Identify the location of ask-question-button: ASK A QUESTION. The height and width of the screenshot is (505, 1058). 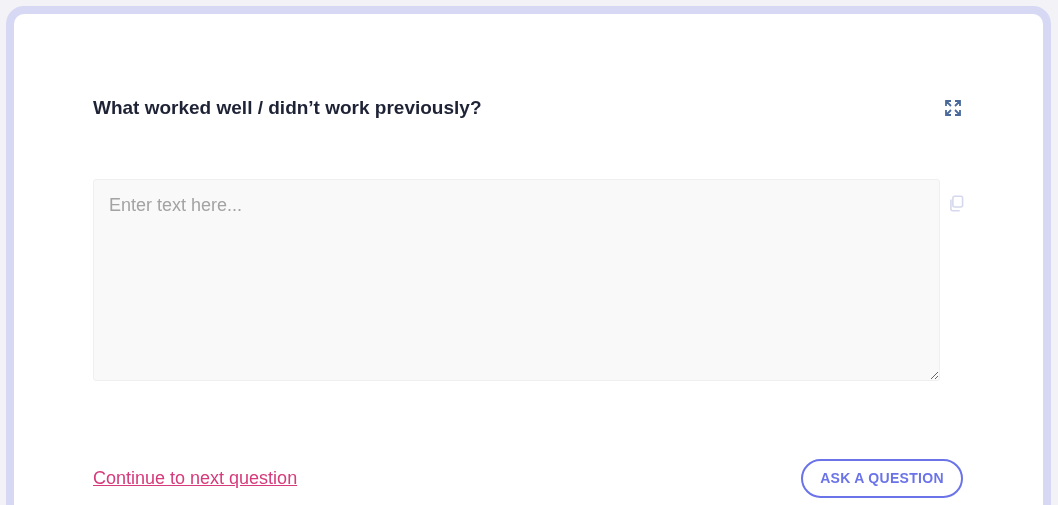
(882, 478).